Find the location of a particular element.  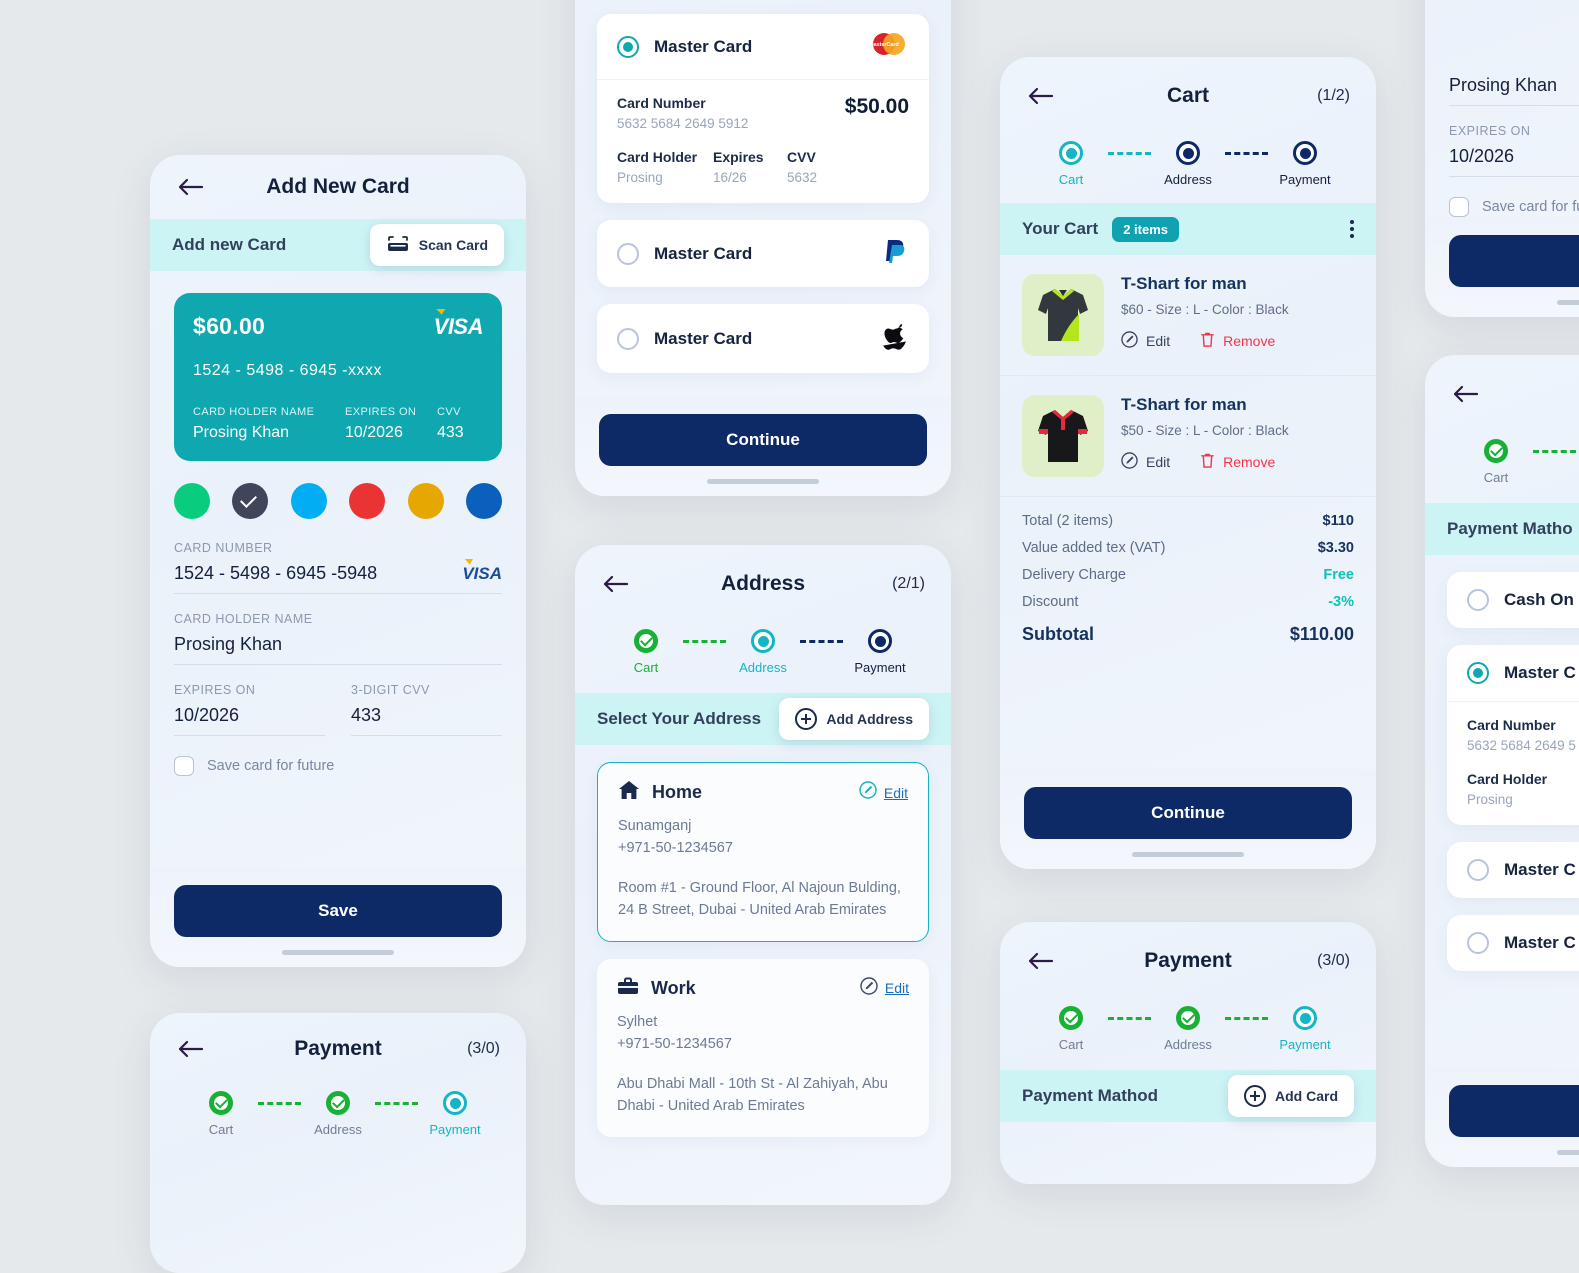

color-swatch-blue is located at coordinates (483, 501).